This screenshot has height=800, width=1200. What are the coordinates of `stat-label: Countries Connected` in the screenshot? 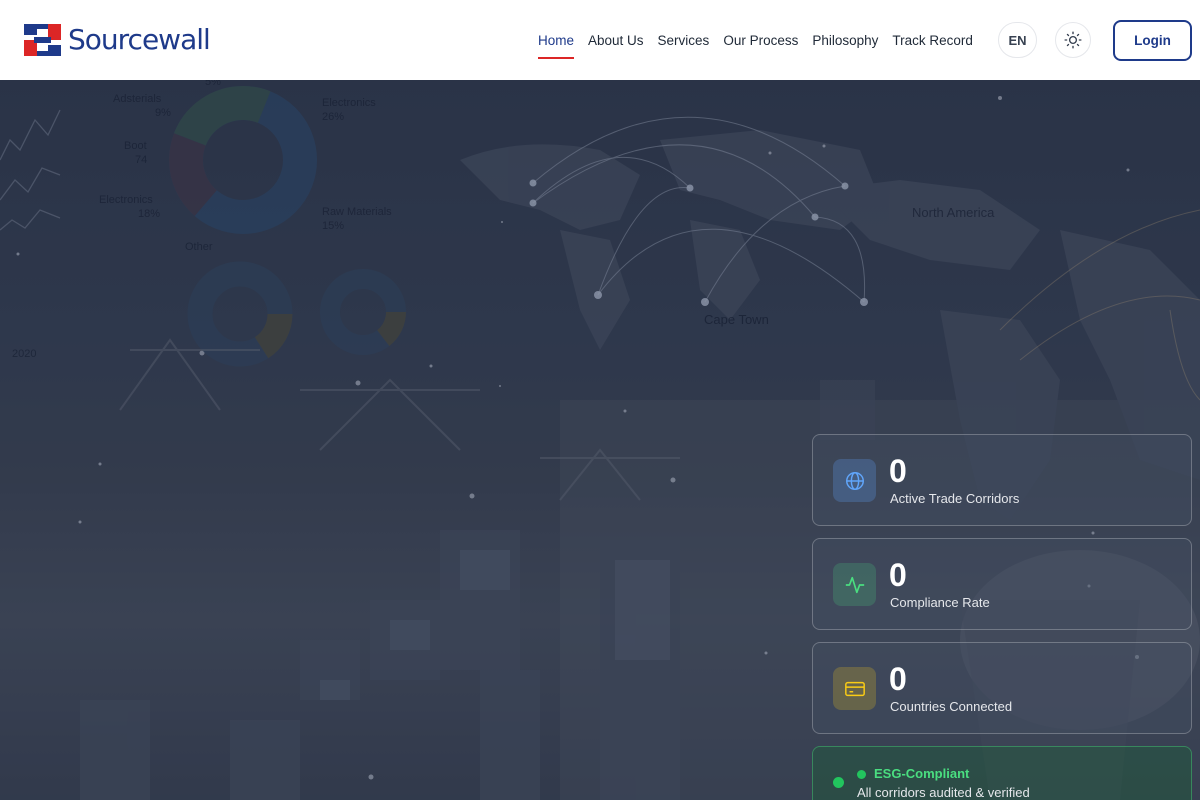 It's located at (951, 706).